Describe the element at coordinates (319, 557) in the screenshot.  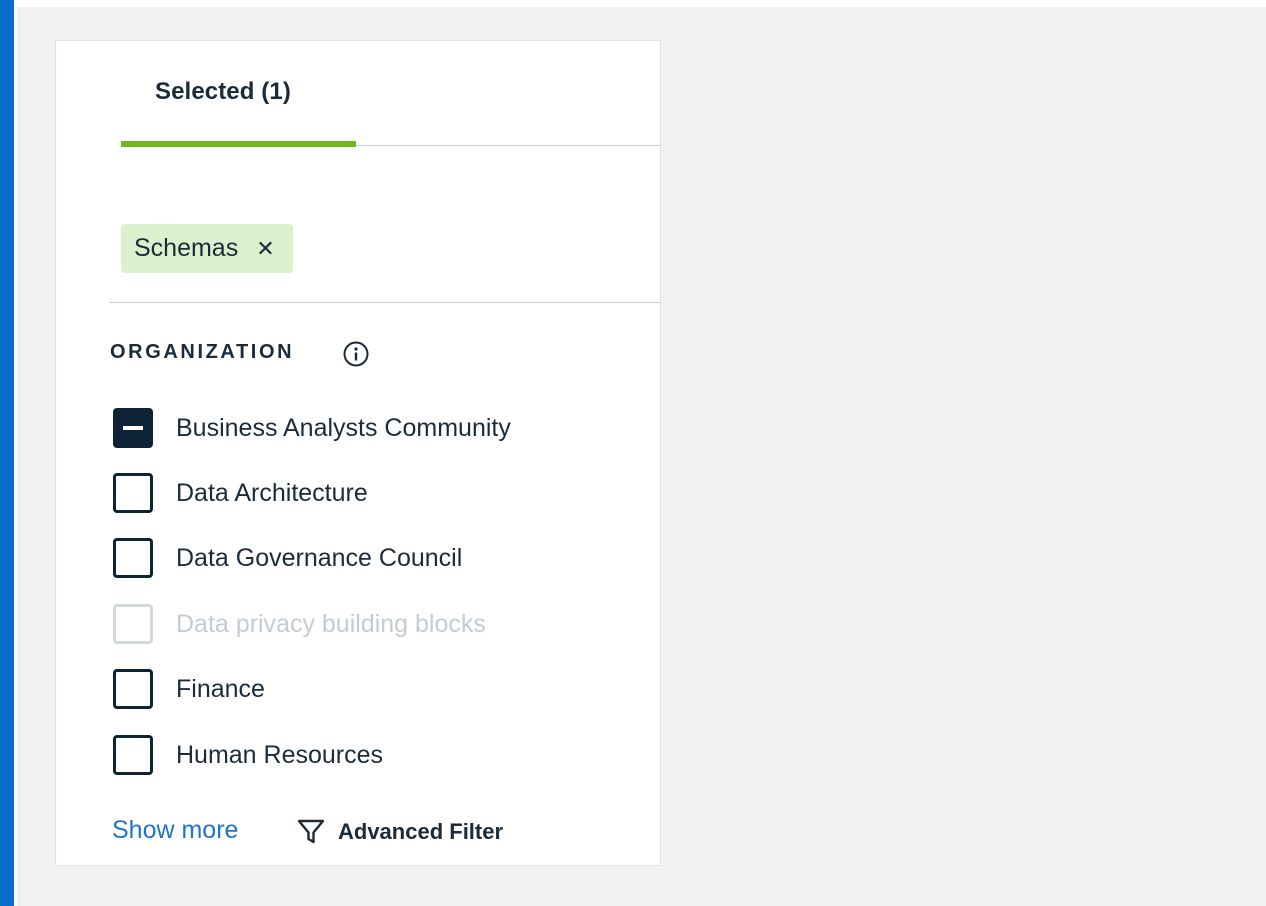
I see `option-label: Data Governance Council` at that location.